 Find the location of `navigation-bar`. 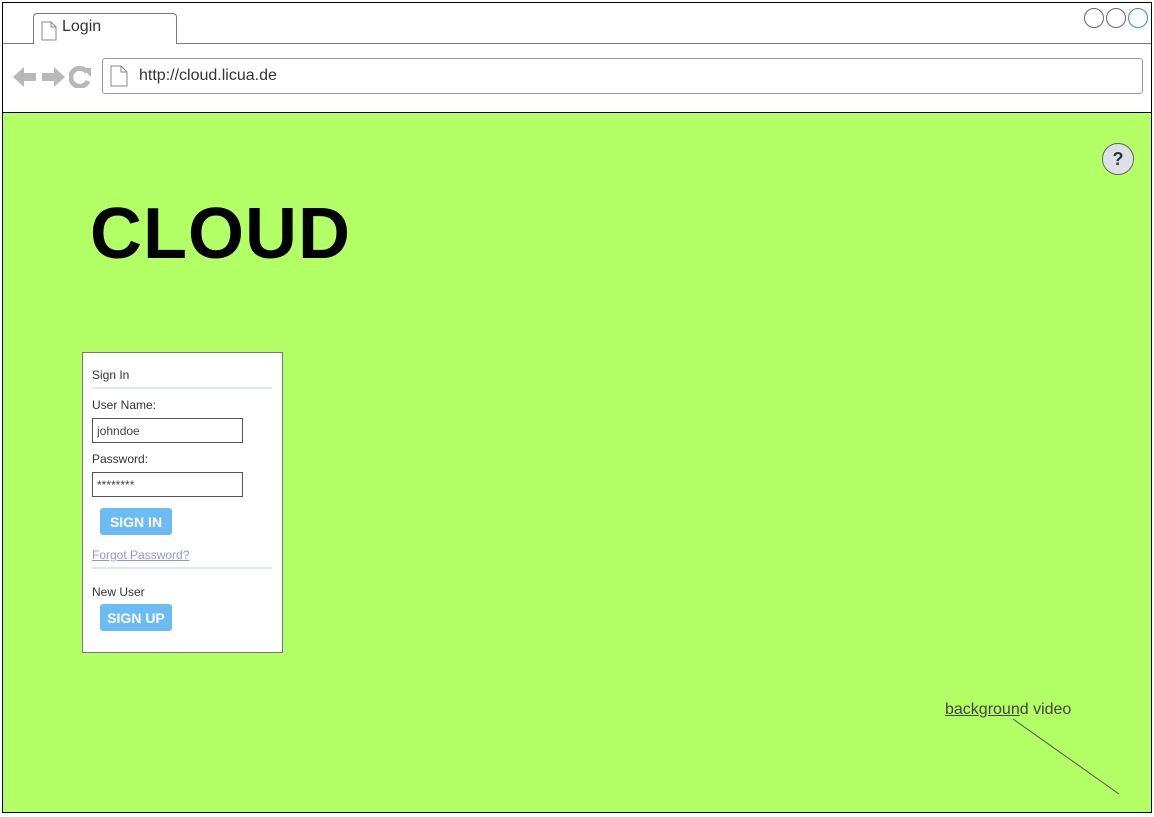

navigation-bar is located at coordinates (577, 78).